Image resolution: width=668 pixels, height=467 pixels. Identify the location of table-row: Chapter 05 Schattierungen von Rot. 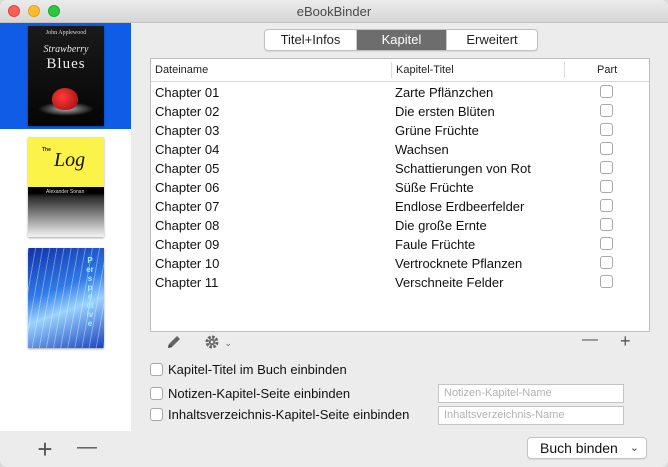
(400, 168).